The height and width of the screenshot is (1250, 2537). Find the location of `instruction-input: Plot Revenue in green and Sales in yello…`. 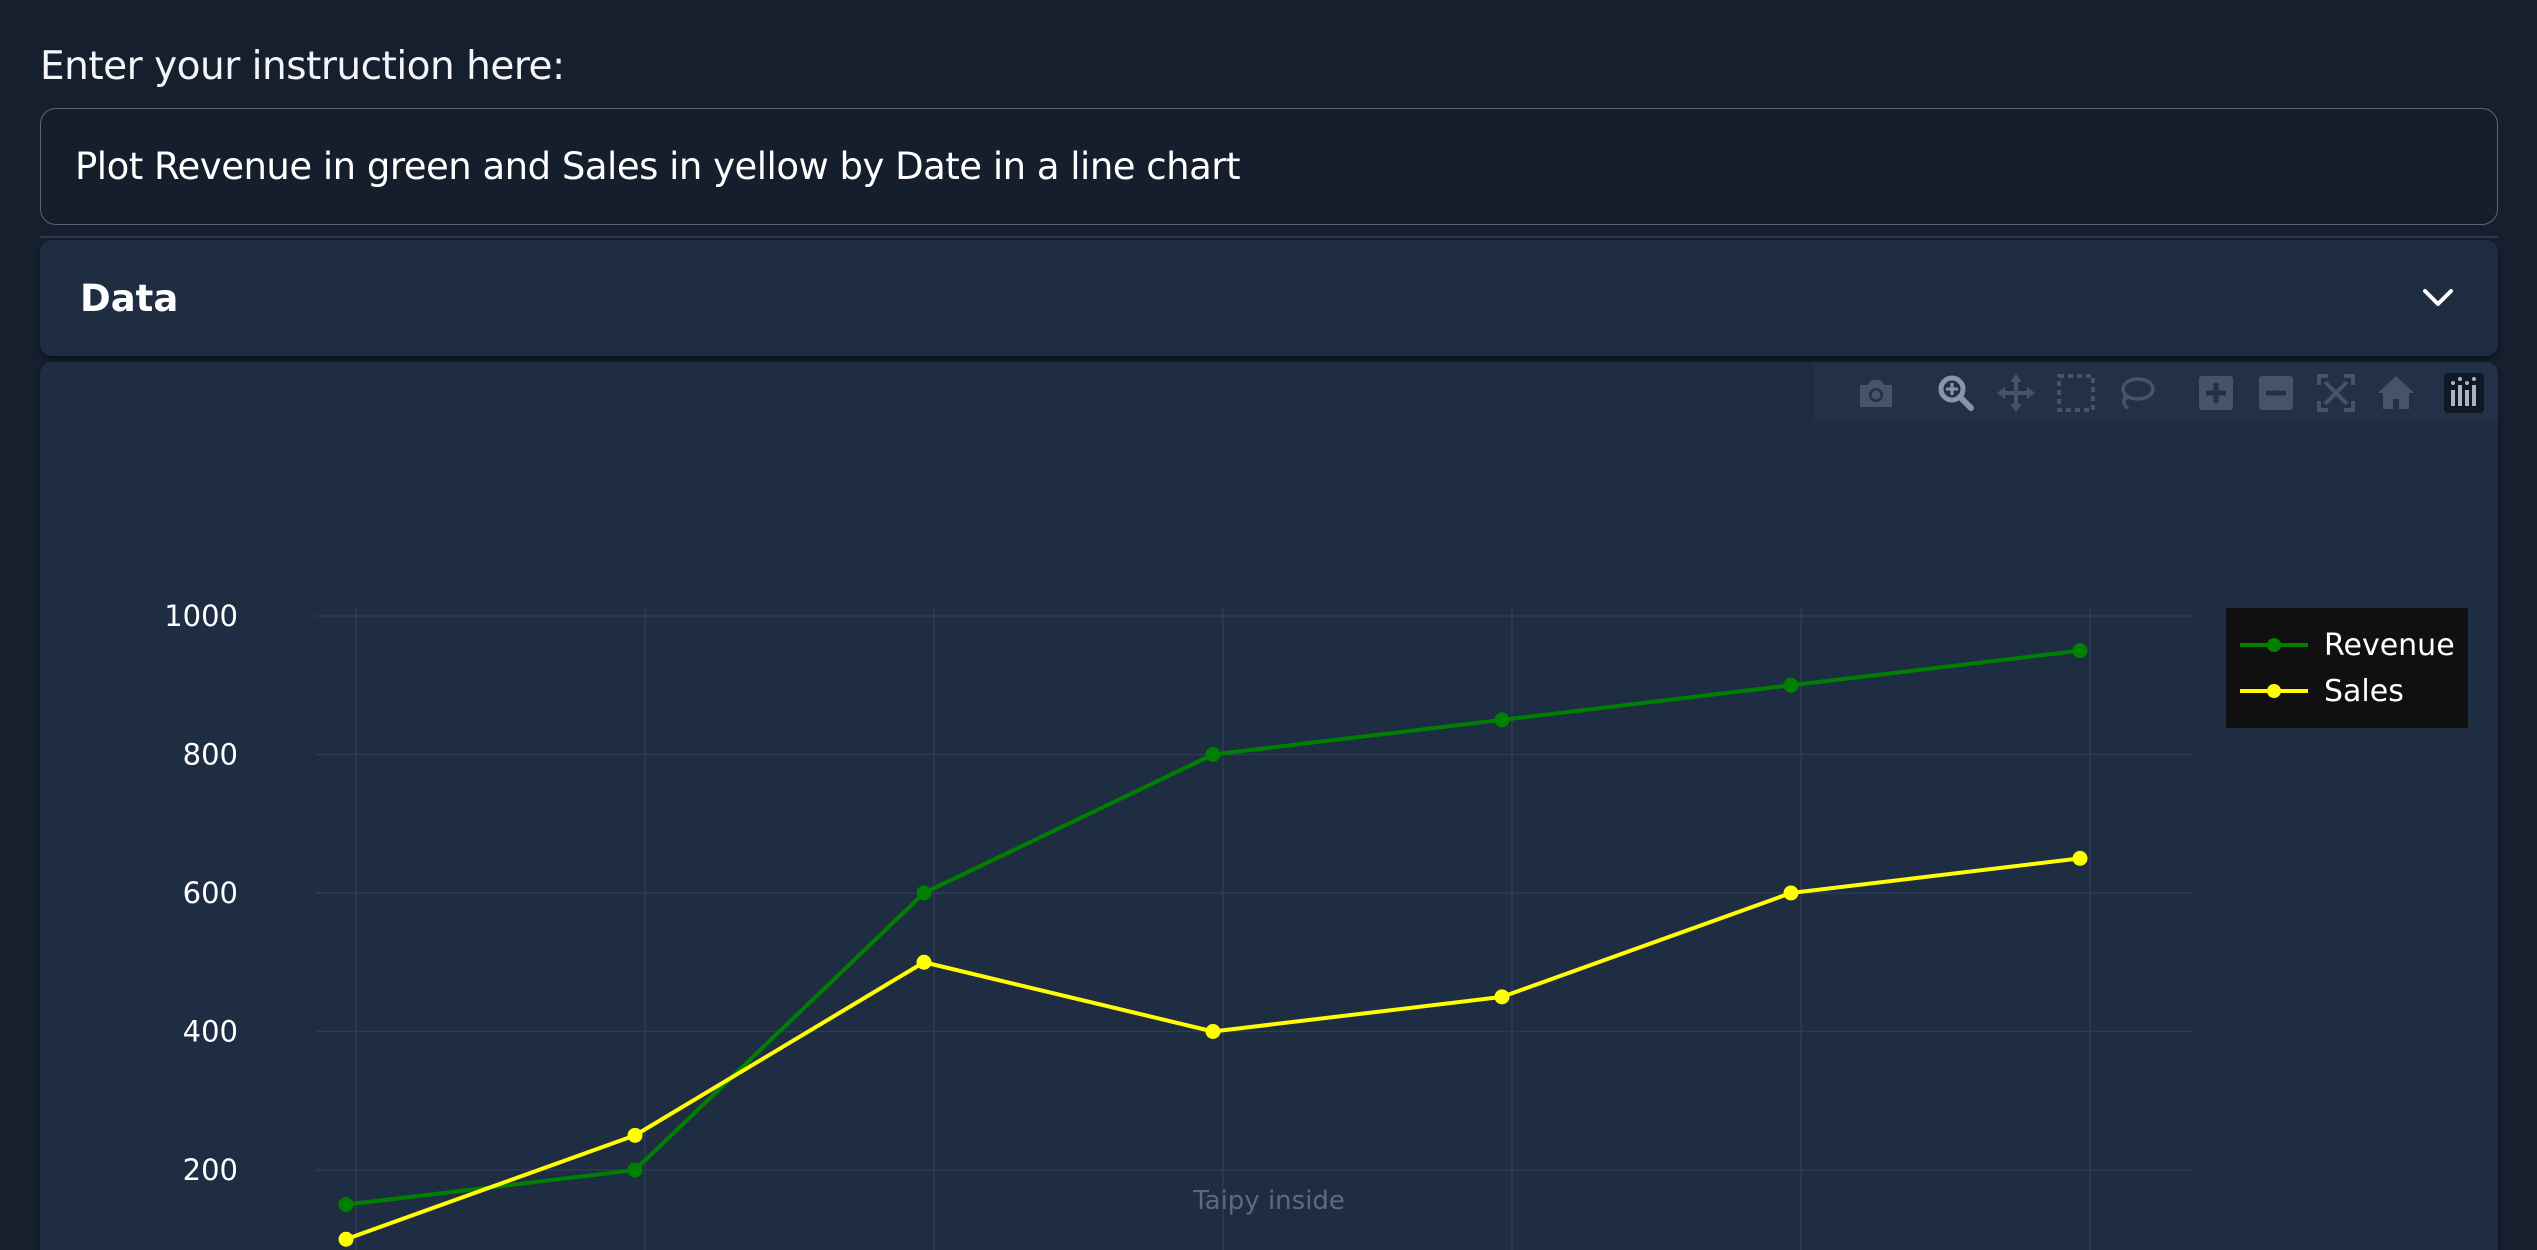

instruction-input: Plot Revenue in green and Sales in yello… is located at coordinates (1269, 166).